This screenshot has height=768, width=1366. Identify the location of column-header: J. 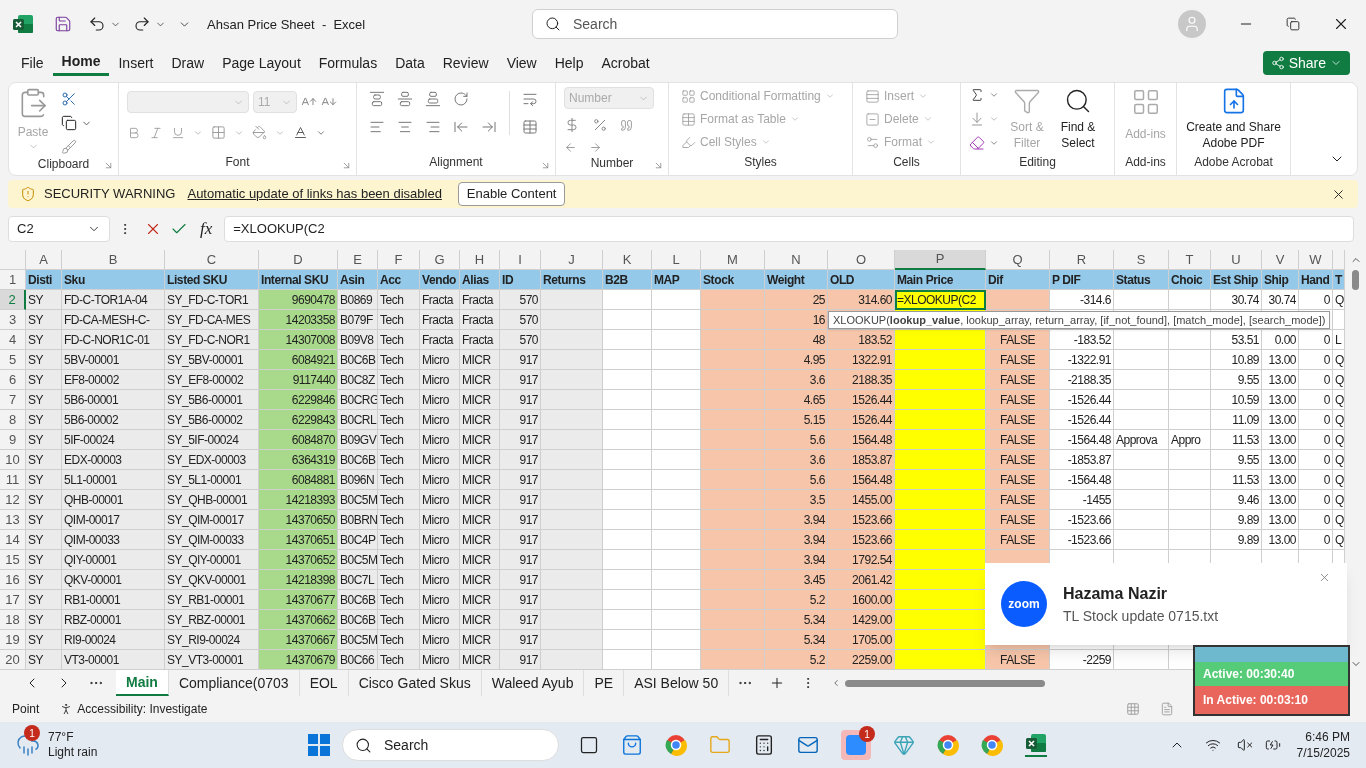
(572, 260).